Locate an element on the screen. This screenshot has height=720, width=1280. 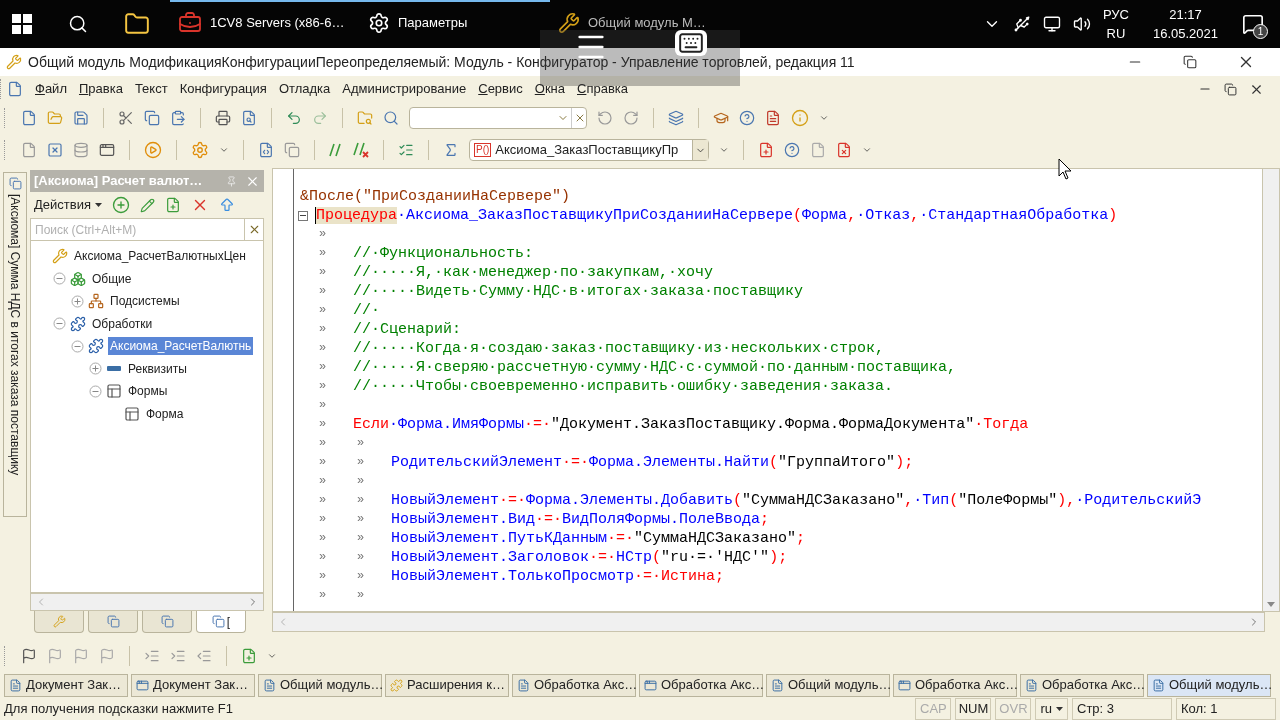
procedure-selector: P() Аксиома_ЗаказПоставщикуПр is located at coordinates (589, 150).